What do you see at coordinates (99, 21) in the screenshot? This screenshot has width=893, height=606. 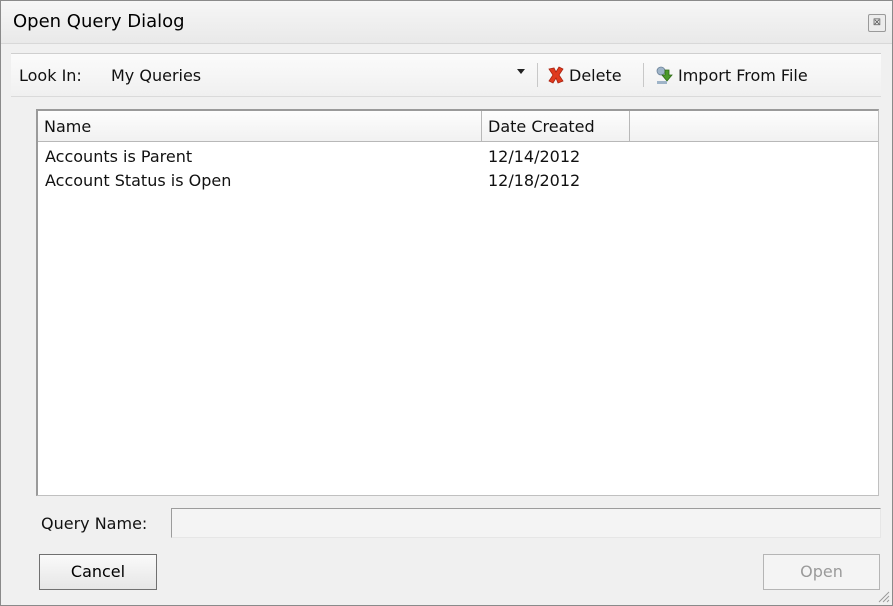 I see `dialog-title: Open Query Dialog` at bounding box center [99, 21].